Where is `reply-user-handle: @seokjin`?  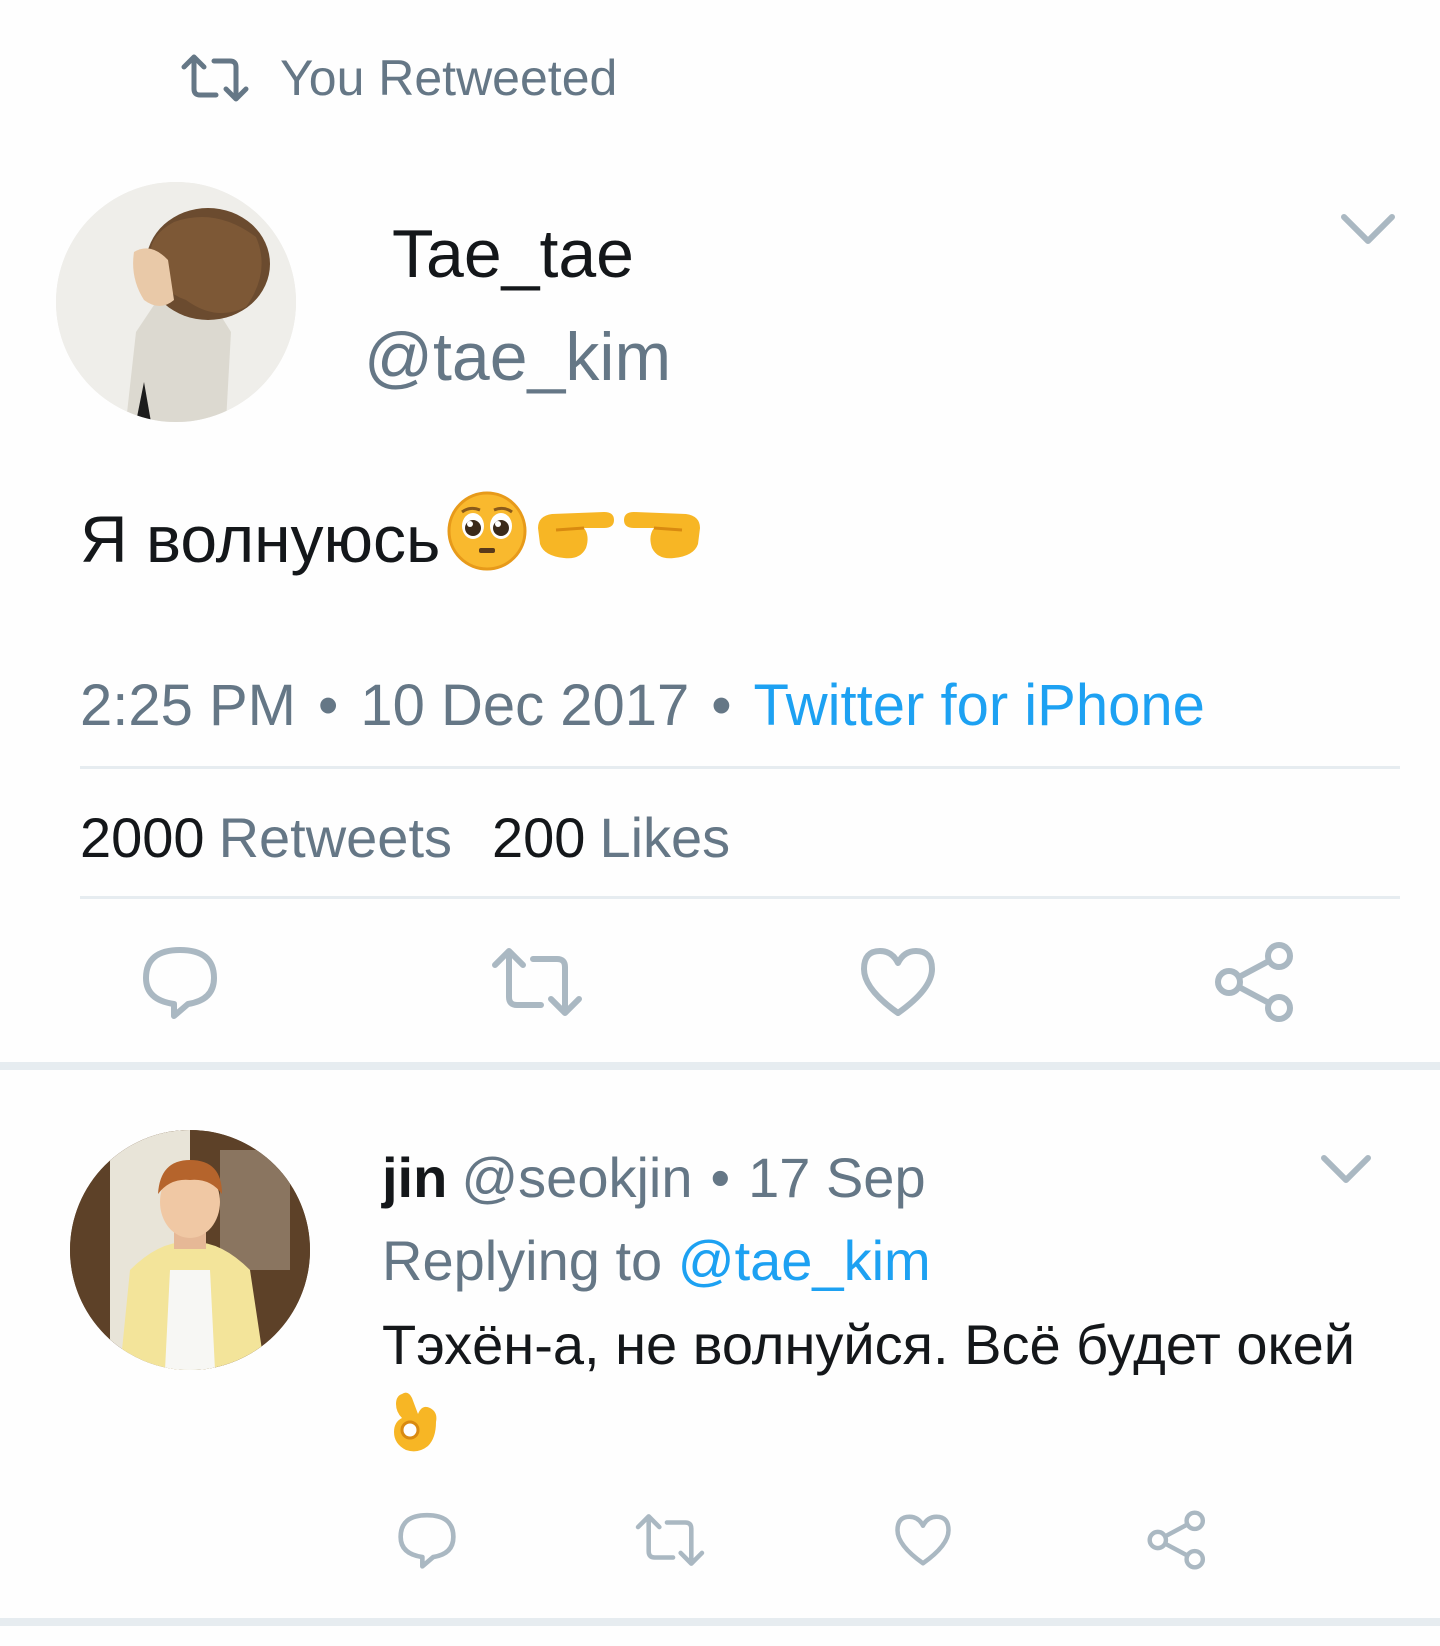 reply-user-handle: @seokjin is located at coordinates (576, 1177).